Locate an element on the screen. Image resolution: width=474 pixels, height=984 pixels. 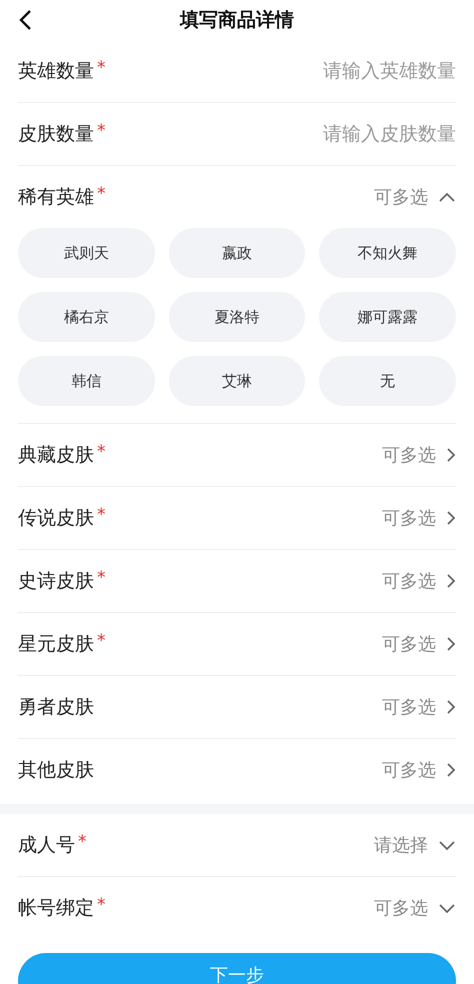
input-field: 请输入皮肤数量 is located at coordinates (287, 134).